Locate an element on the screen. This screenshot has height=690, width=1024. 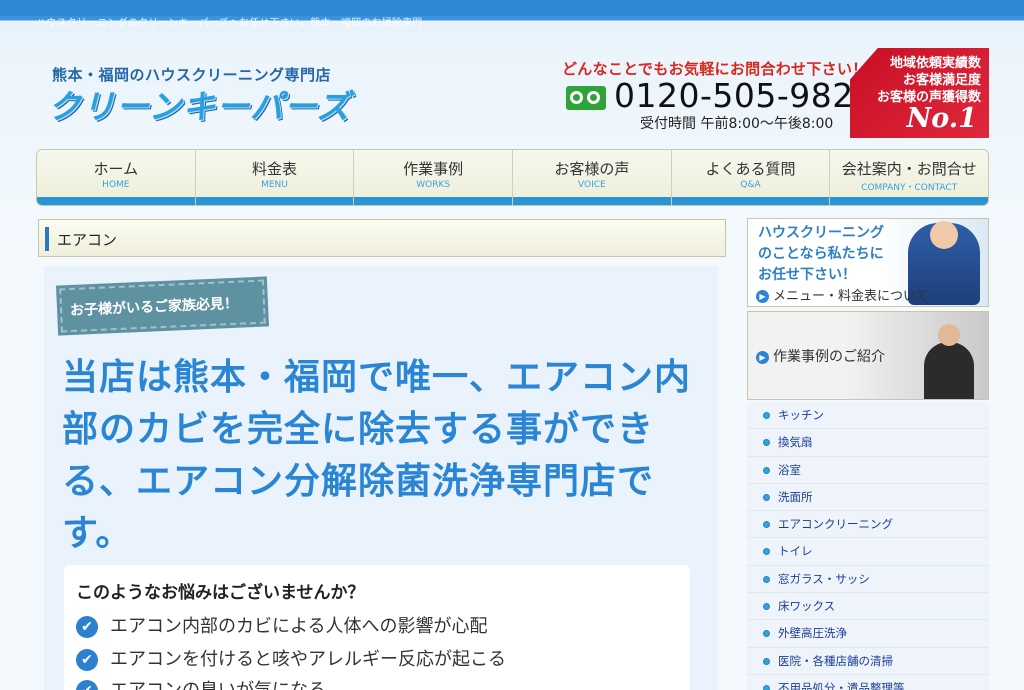
nav-sublabel: VOICE is located at coordinates (591, 185).